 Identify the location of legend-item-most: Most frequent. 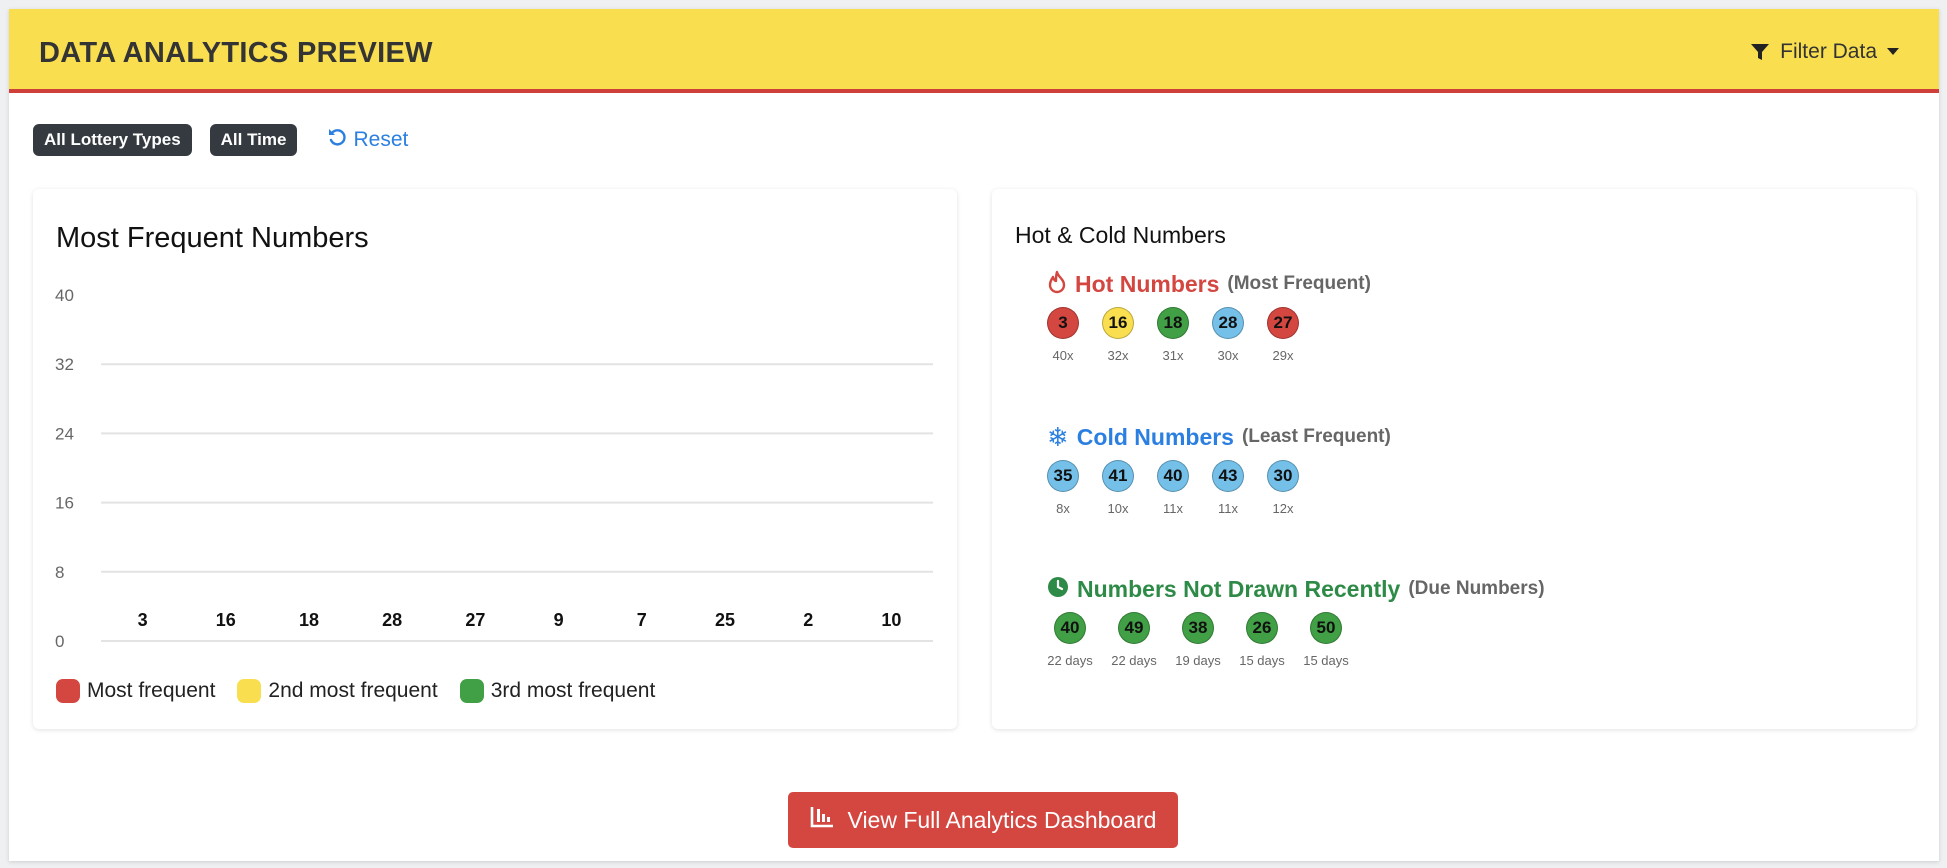
(135, 691).